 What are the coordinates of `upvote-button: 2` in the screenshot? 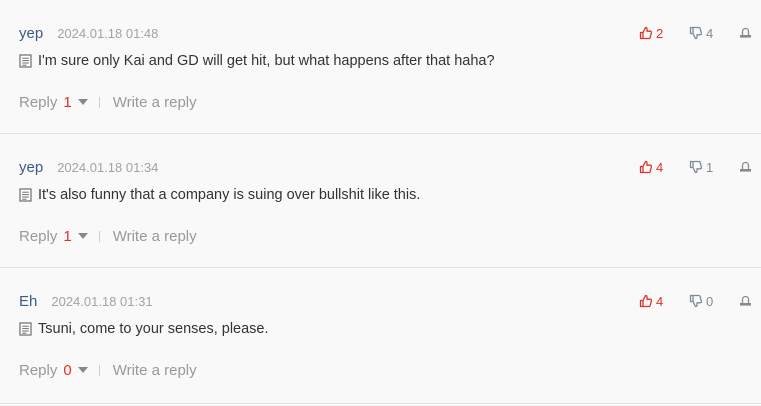 It's located at (664, 33).